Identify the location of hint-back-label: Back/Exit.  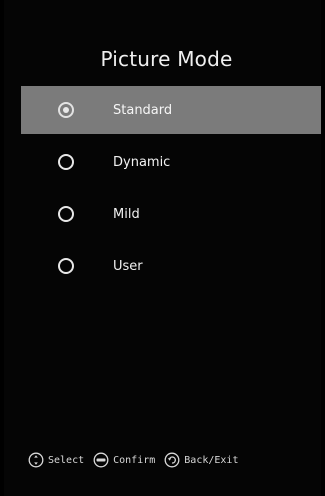
(211, 460).